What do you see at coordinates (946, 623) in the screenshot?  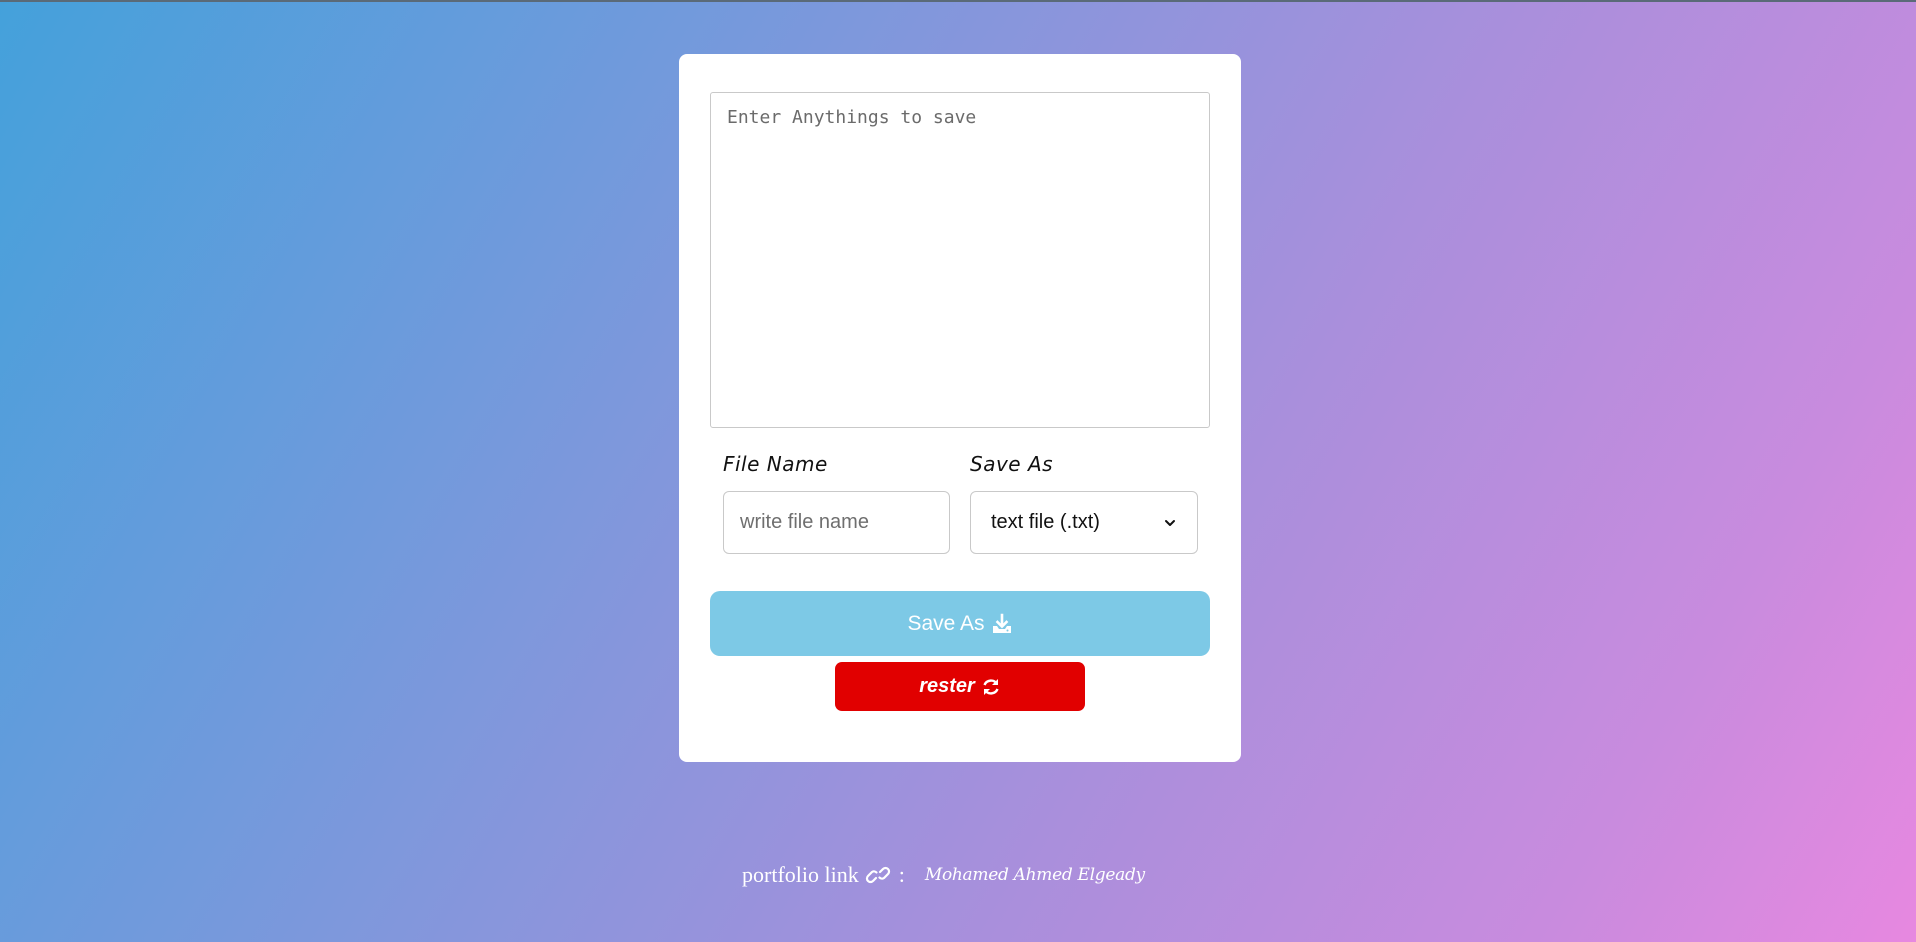 I see `save-as-button-label: Save As` at bounding box center [946, 623].